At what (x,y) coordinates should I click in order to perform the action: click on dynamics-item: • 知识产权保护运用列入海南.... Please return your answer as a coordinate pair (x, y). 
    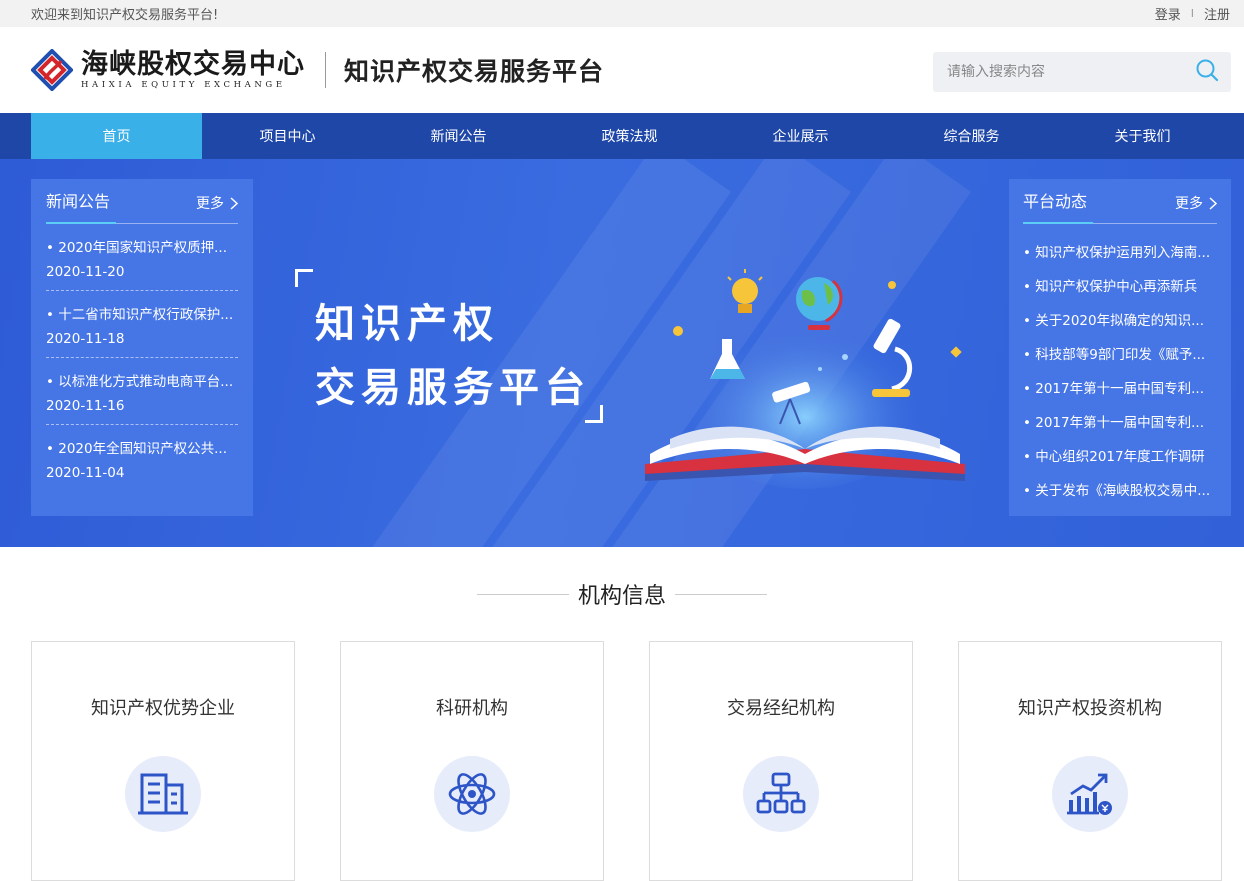
    Looking at the image, I should click on (1120, 251).